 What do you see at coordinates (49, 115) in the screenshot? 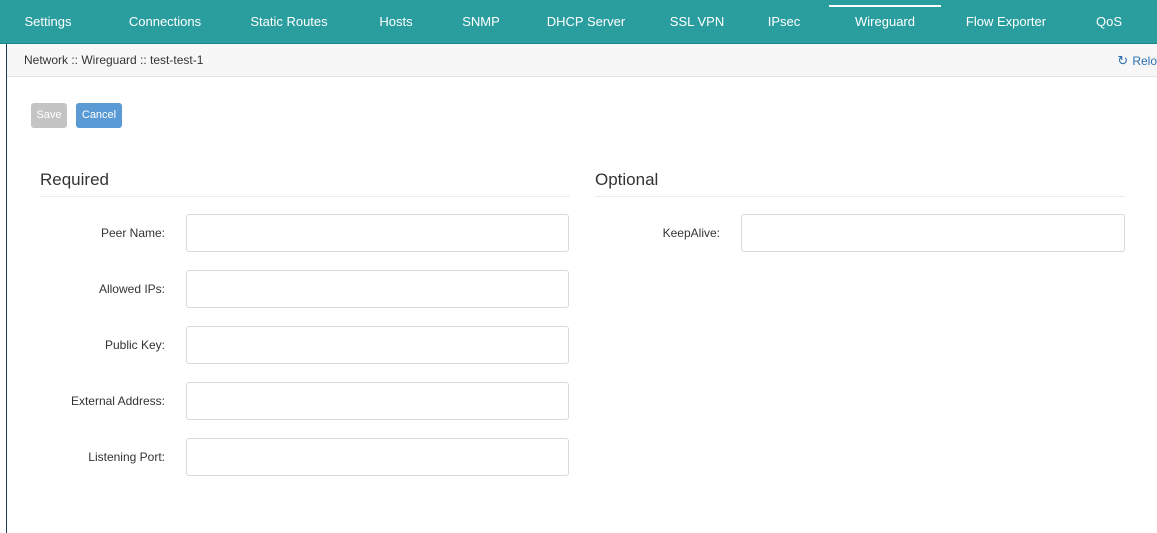
I see `save-button: Save` at bounding box center [49, 115].